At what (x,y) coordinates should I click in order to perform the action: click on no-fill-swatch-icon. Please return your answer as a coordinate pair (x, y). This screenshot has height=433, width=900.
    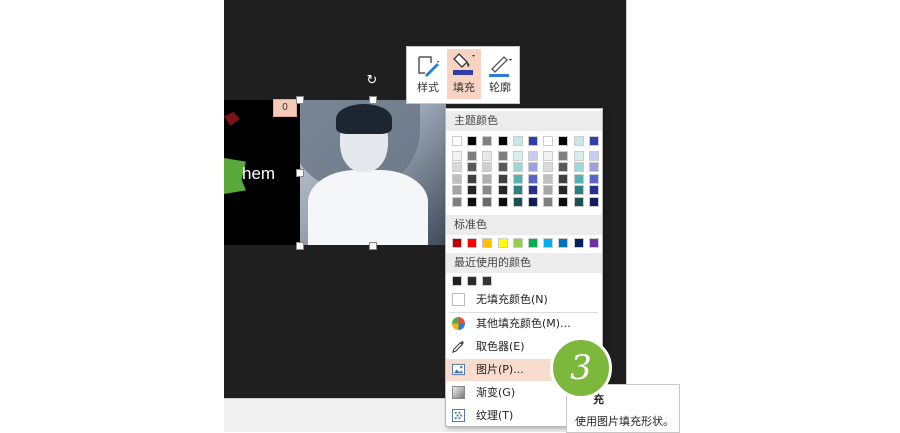
    Looking at the image, I should click on (458, 299).